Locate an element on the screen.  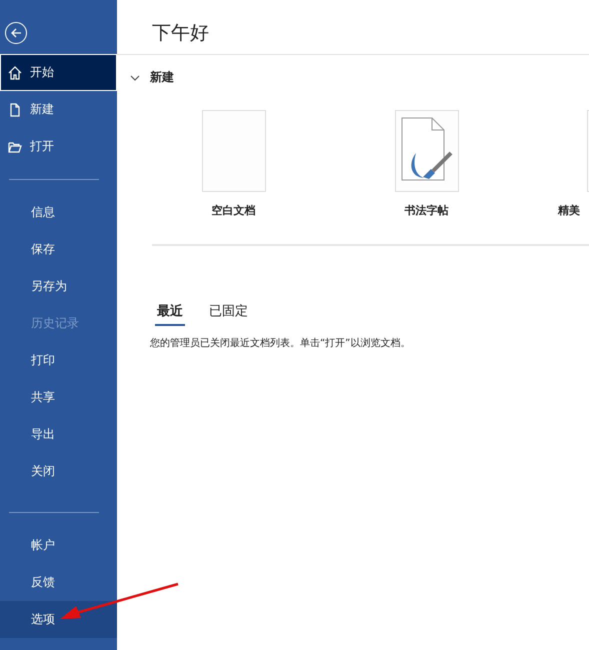
sidebar-item: 帐户 is located at coordinates (58, 545).